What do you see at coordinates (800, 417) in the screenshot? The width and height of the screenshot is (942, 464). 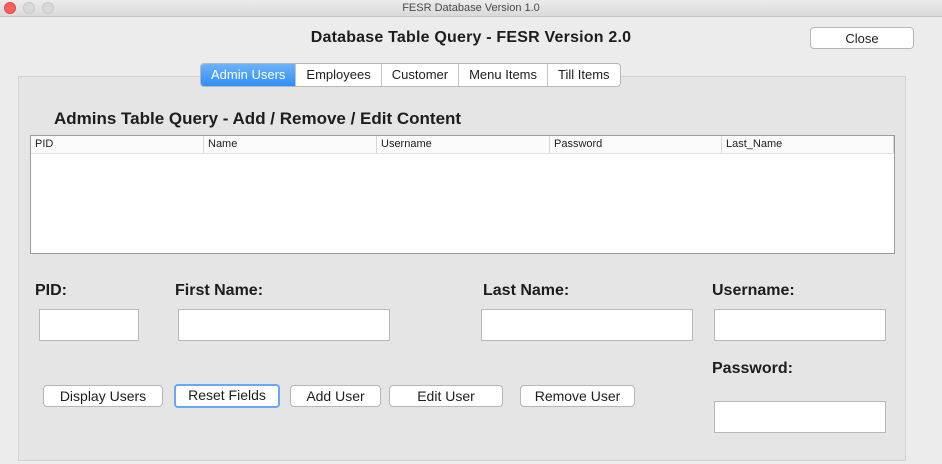 I see `password-field` at bounding box center [800, 417].